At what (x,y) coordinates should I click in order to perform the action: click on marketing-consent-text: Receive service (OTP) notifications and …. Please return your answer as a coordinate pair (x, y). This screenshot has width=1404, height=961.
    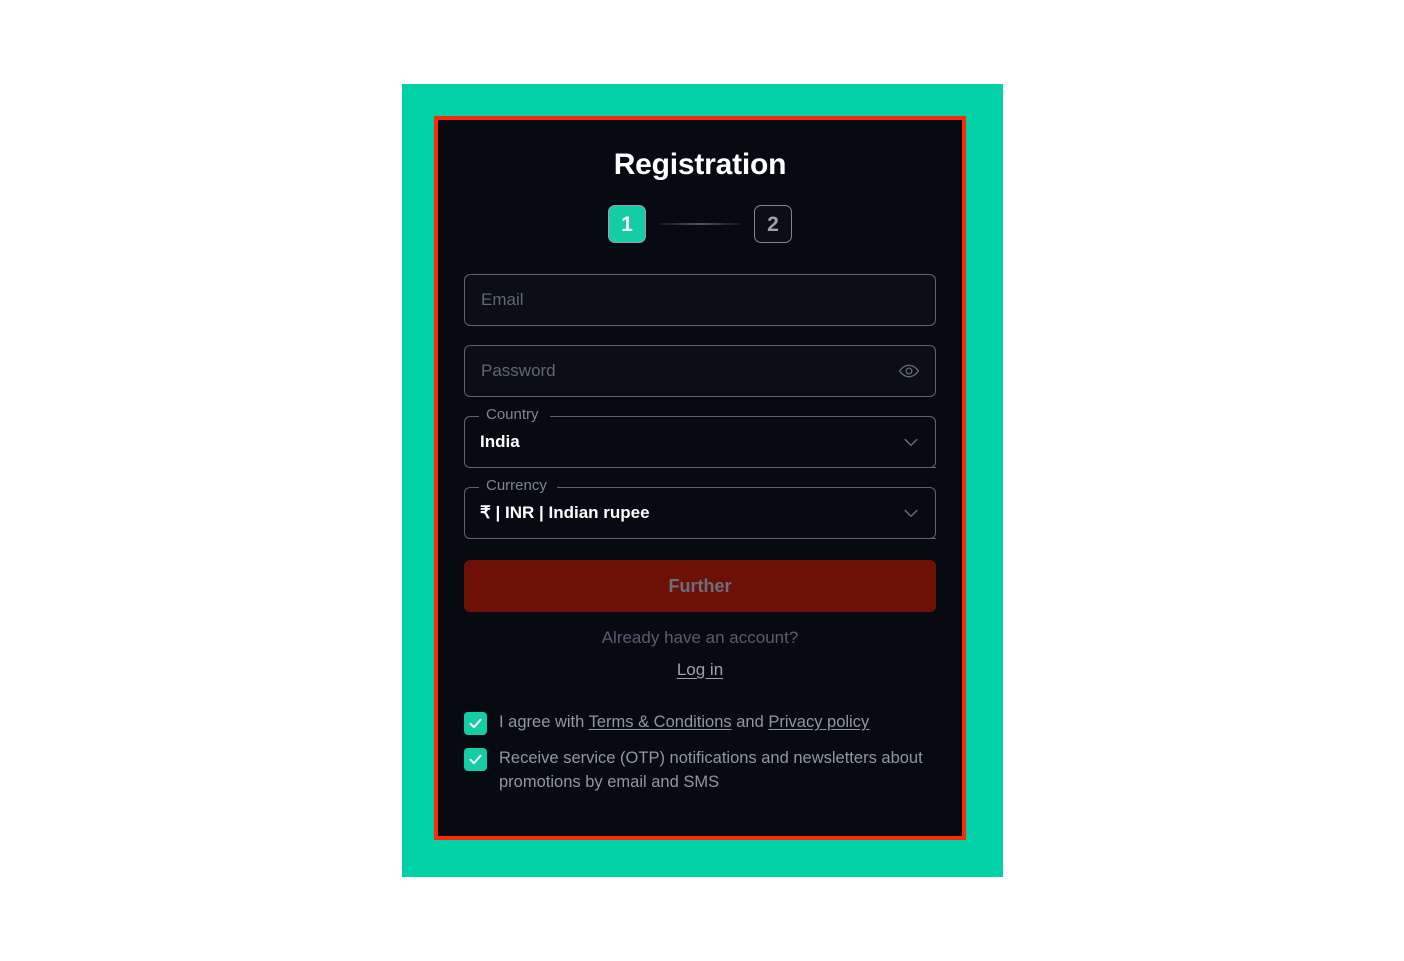
    Looking at the image, I should click on (711, 770).